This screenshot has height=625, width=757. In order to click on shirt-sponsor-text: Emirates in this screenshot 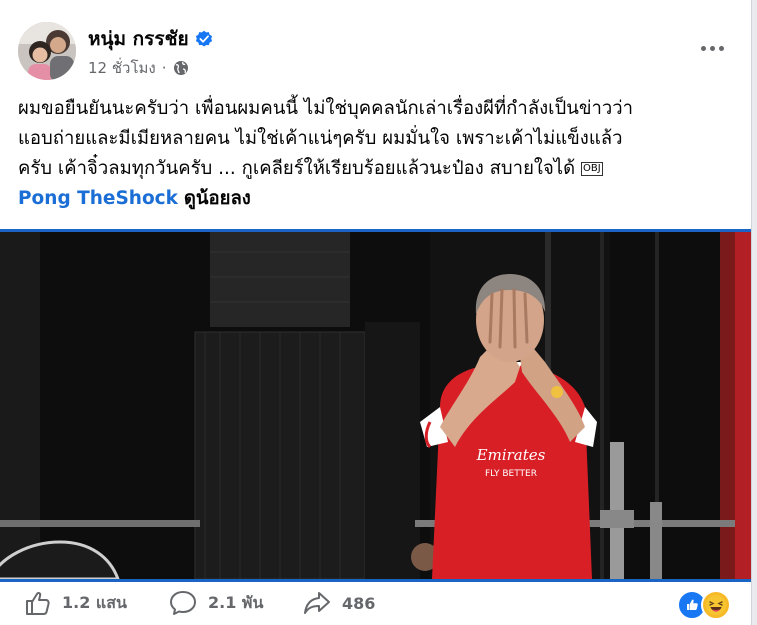, I will do `click(511, 455)`.